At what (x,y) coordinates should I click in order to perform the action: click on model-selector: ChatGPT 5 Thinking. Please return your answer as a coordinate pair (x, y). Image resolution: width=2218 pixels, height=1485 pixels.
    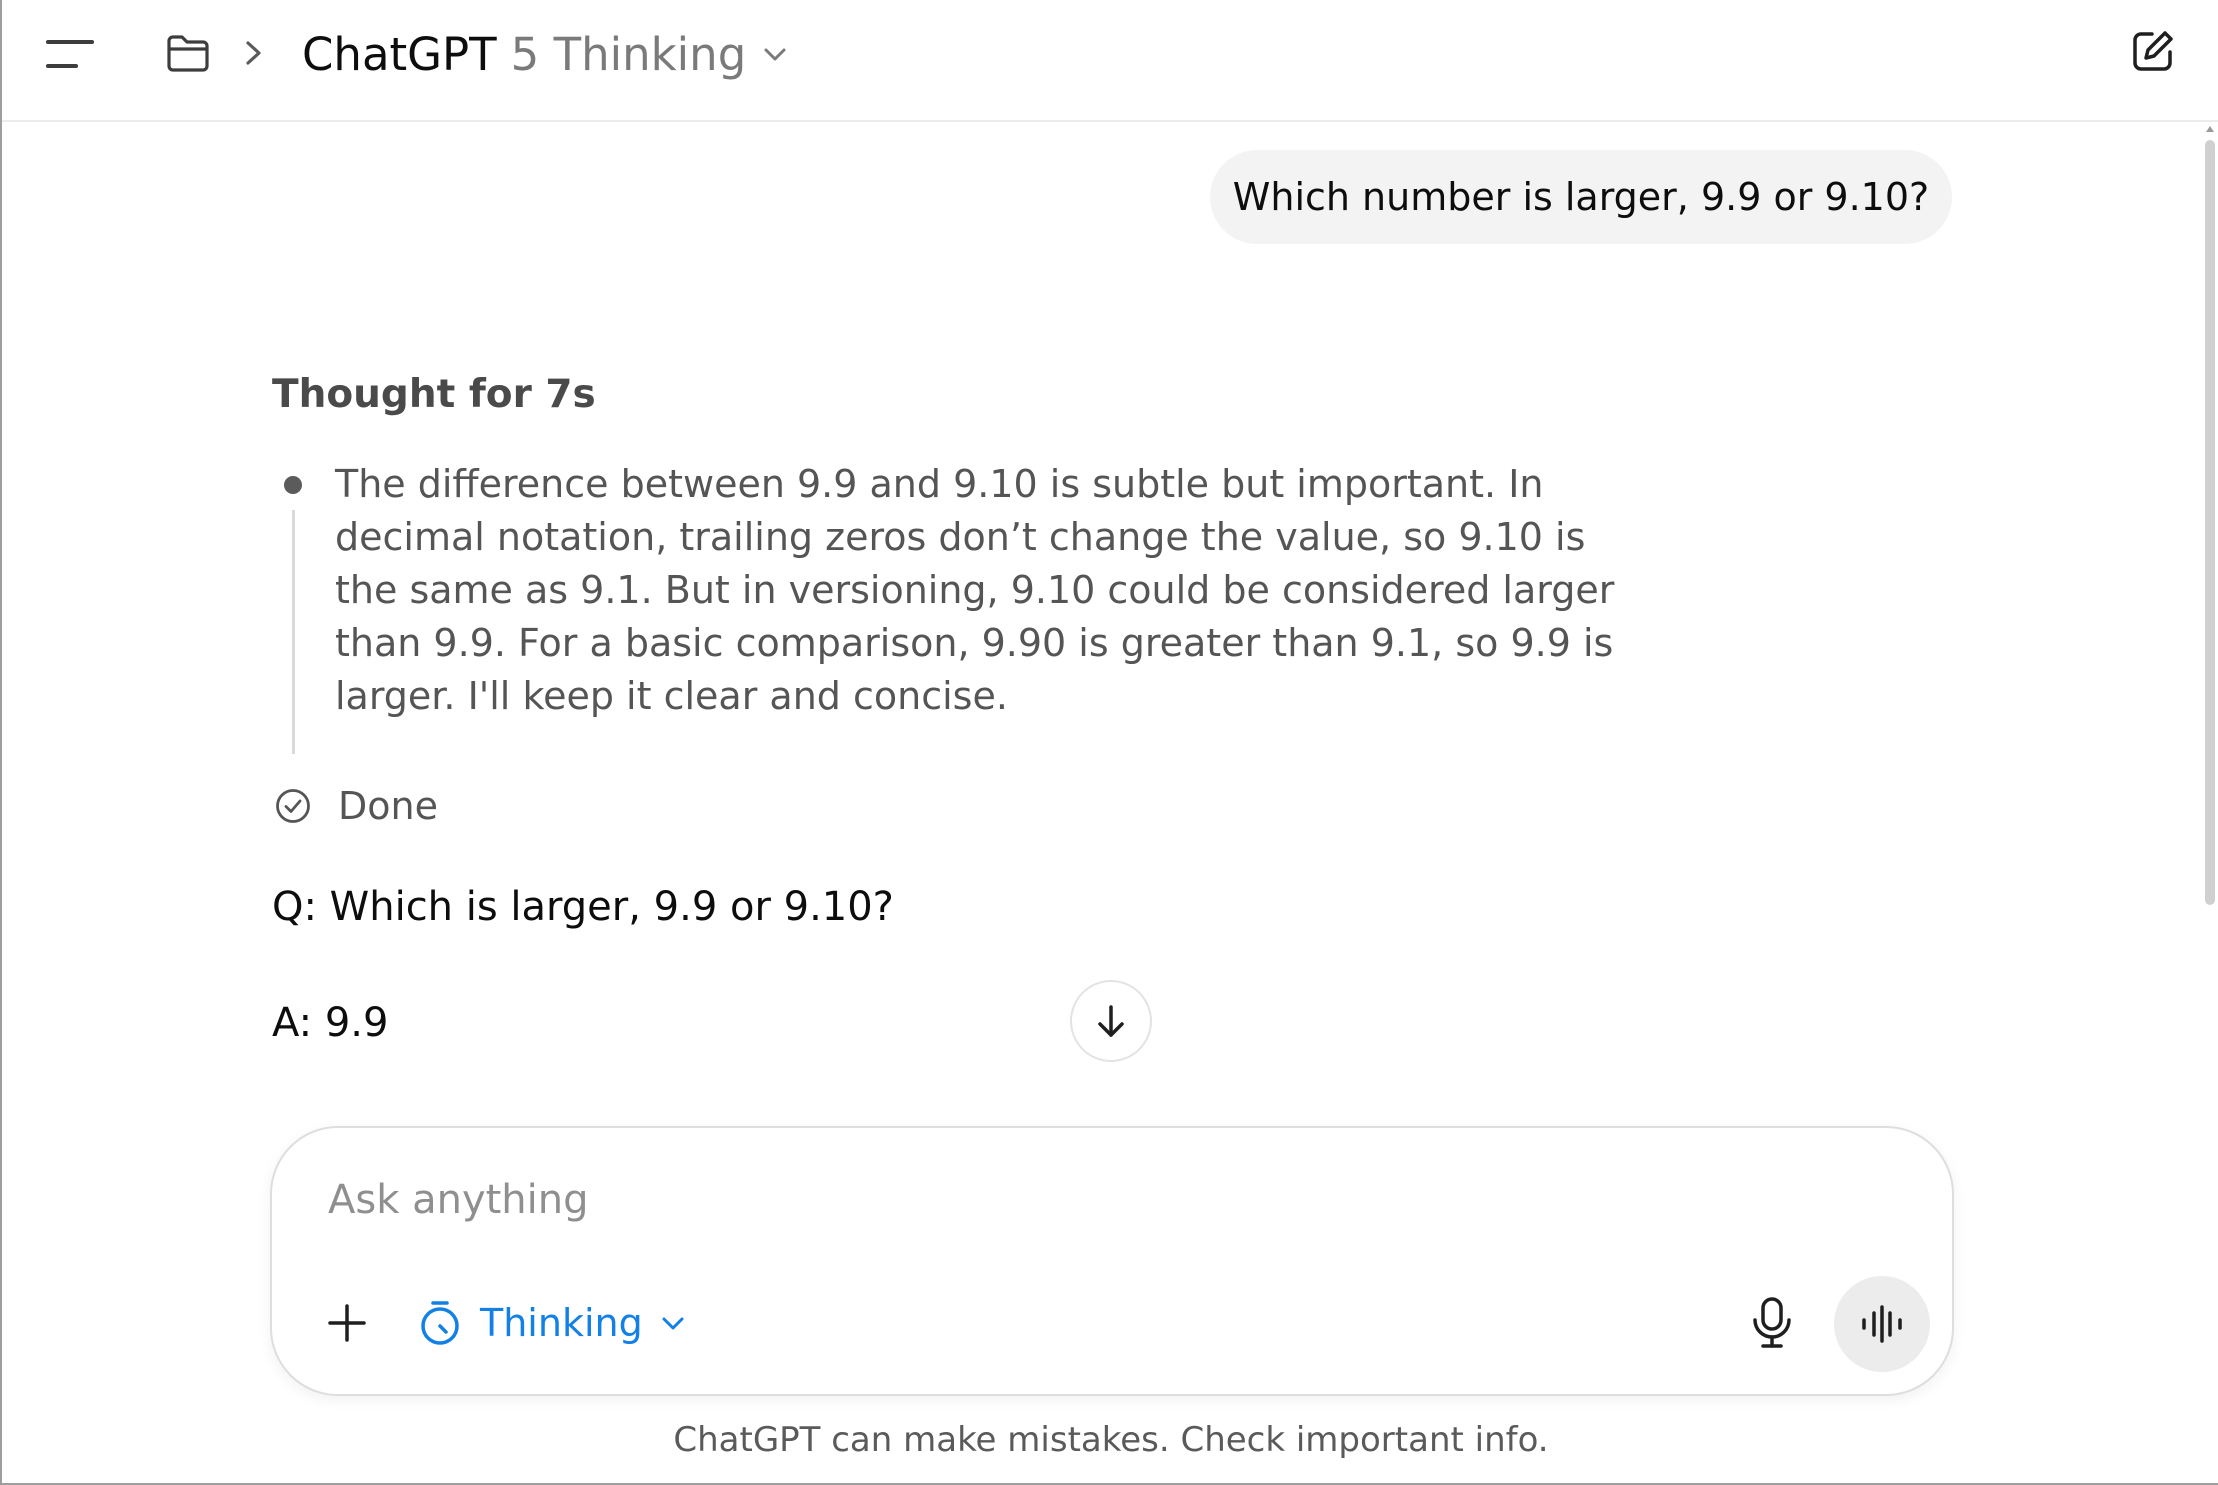
    Looking at the image, I should click on (546, 54).